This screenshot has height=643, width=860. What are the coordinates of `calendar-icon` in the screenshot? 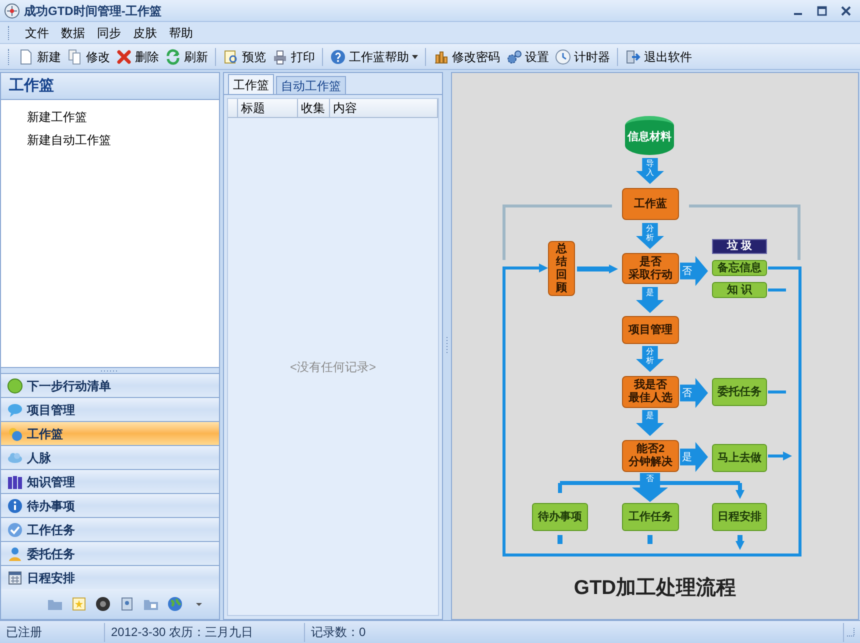 It's located at (15, 578).